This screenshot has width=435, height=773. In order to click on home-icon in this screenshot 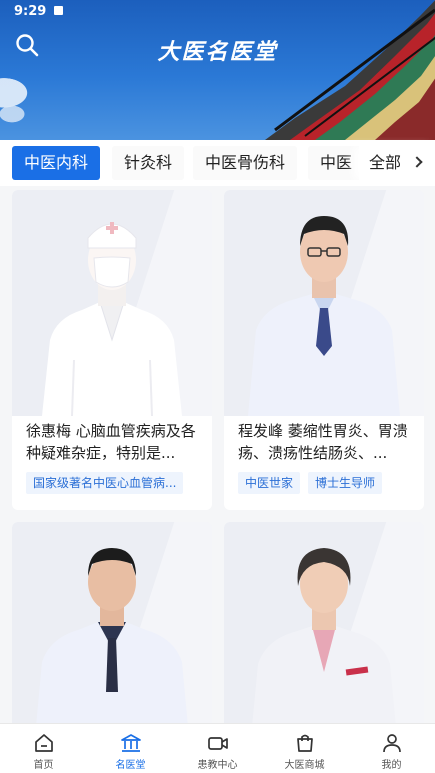, I will do `click(43, 743)`.